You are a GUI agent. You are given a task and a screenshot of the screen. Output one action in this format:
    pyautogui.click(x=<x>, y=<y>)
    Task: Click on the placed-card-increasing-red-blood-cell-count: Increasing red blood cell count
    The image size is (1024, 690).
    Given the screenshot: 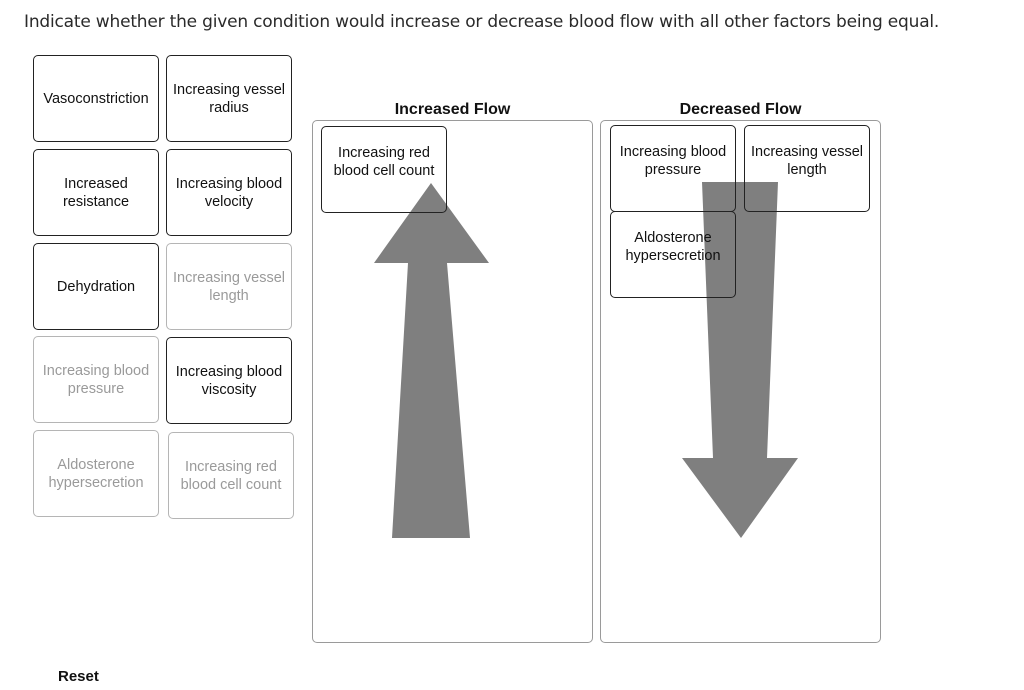 What is the action you would take?
    pyautogui.click(x=384, y=169)
    